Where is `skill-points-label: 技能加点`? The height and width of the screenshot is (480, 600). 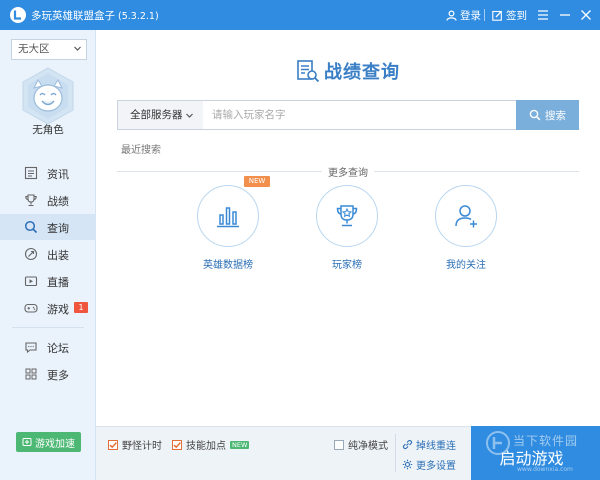 skill-points-label: 技能加点 is located at coordinates (206, 446).